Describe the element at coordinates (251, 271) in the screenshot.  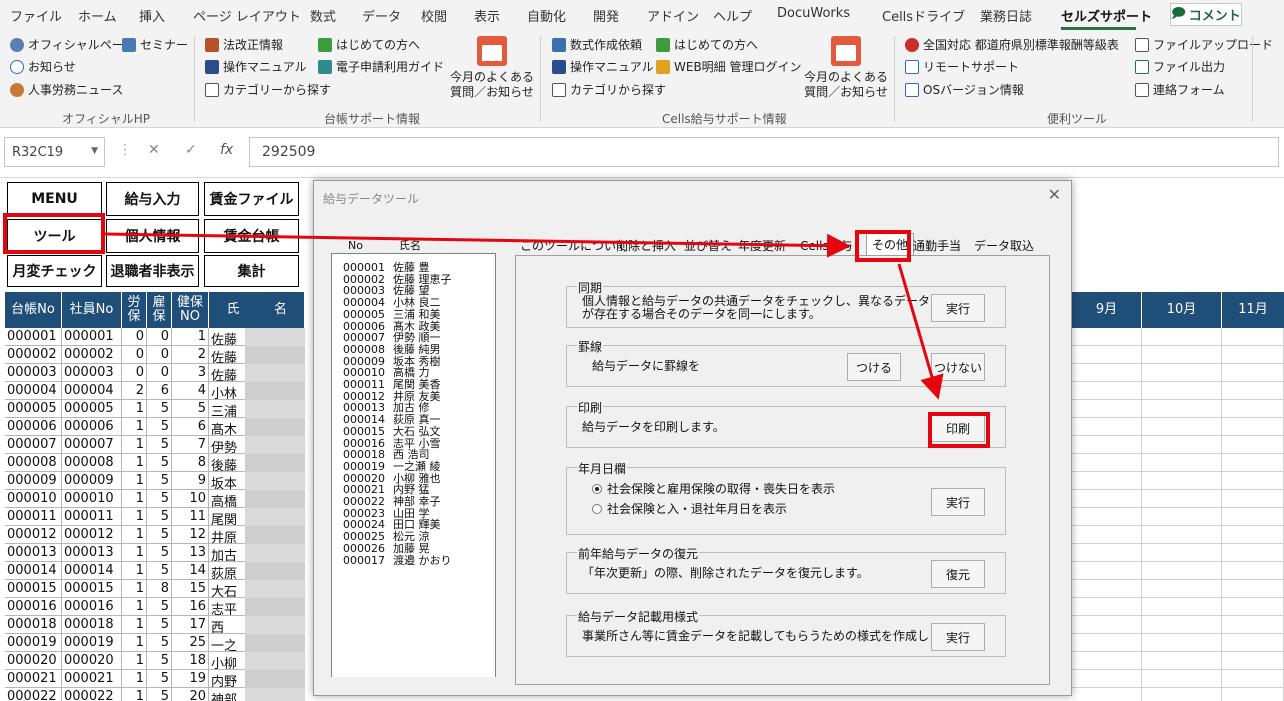
I see `summary-button: 集計` at that location.